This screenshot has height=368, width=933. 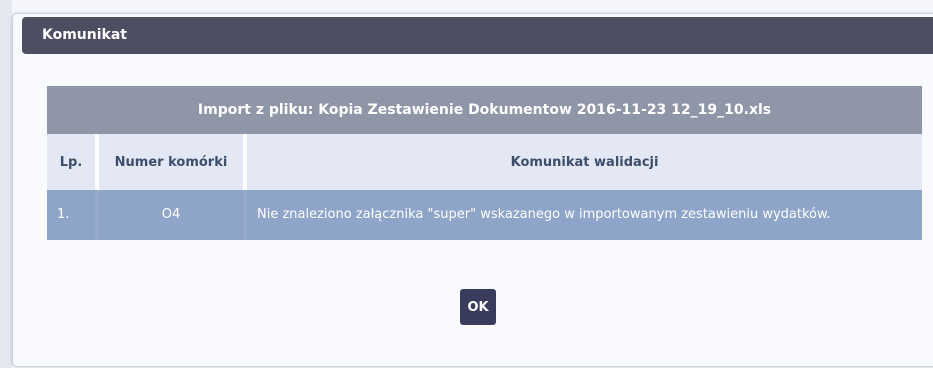 What do you see at coordinates (73, 162) in the screenshot?
I see `column-header-lp: Lp.` at bounding box center [73, 162].